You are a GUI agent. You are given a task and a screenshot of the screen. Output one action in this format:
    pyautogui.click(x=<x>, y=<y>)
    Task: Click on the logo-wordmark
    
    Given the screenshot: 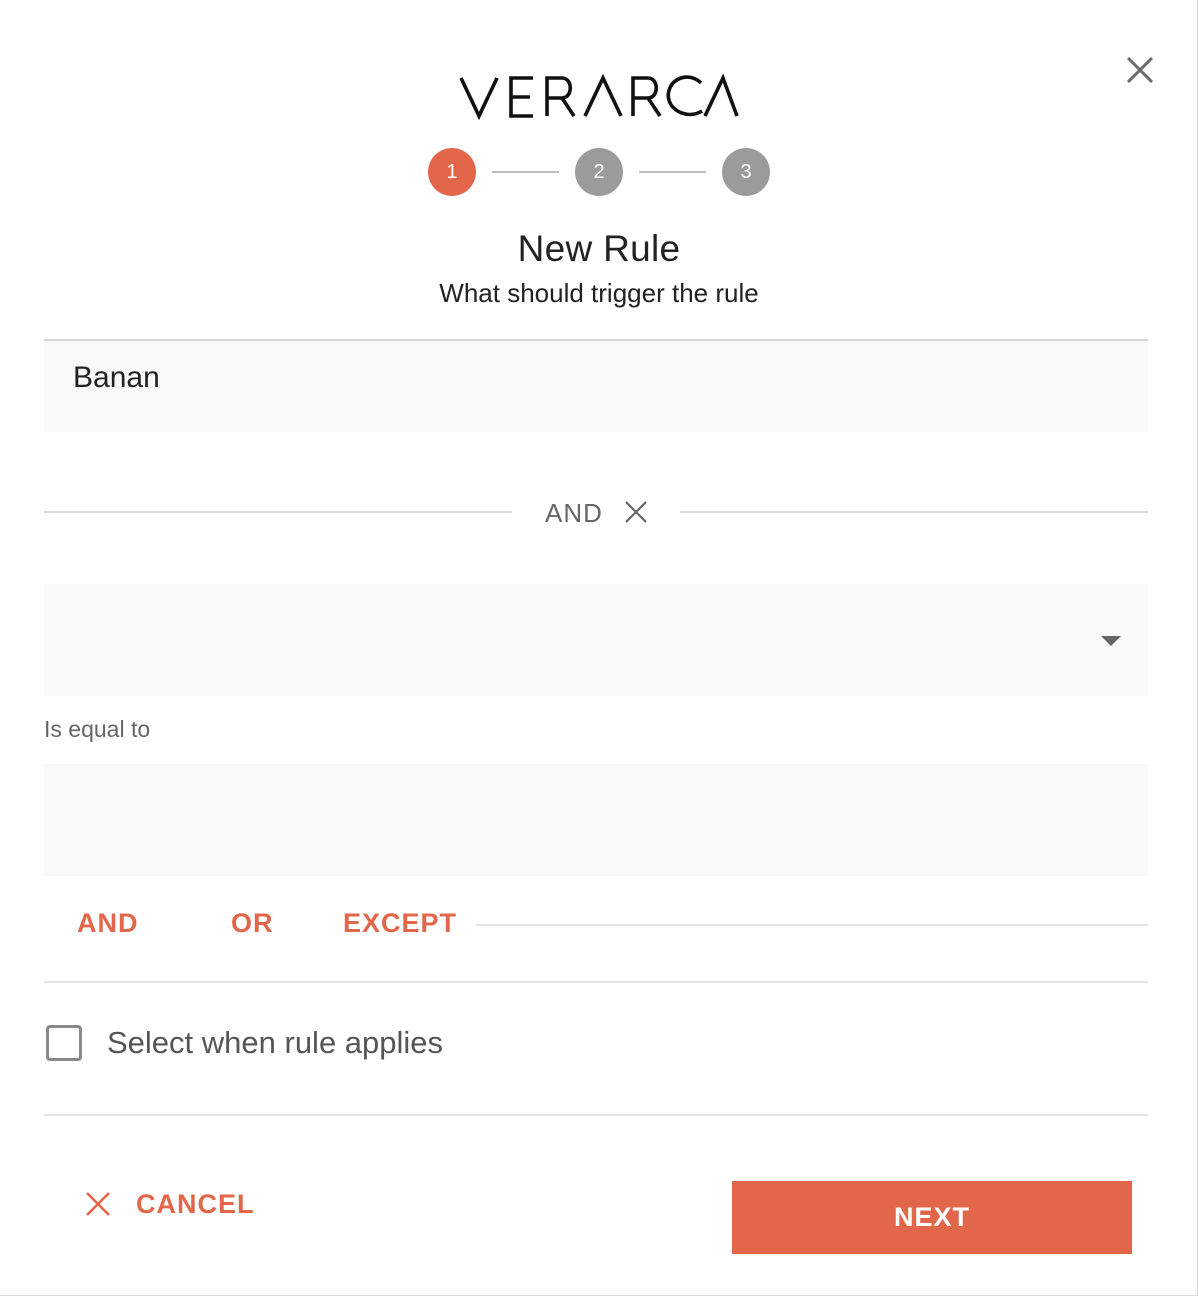 What is the action you would take?
    pyautogui.click(x=599, y=97)
    